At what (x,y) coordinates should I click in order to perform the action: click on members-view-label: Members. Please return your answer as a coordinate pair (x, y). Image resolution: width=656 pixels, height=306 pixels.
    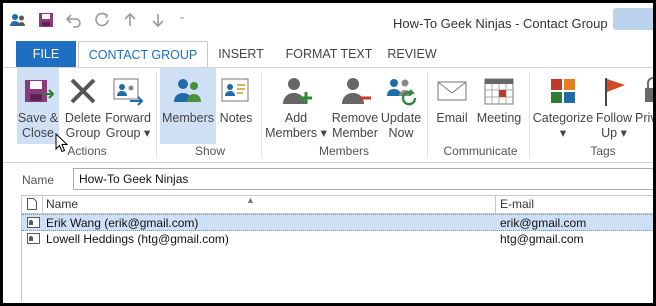
    Looking at the image, I should click on (188, 118).